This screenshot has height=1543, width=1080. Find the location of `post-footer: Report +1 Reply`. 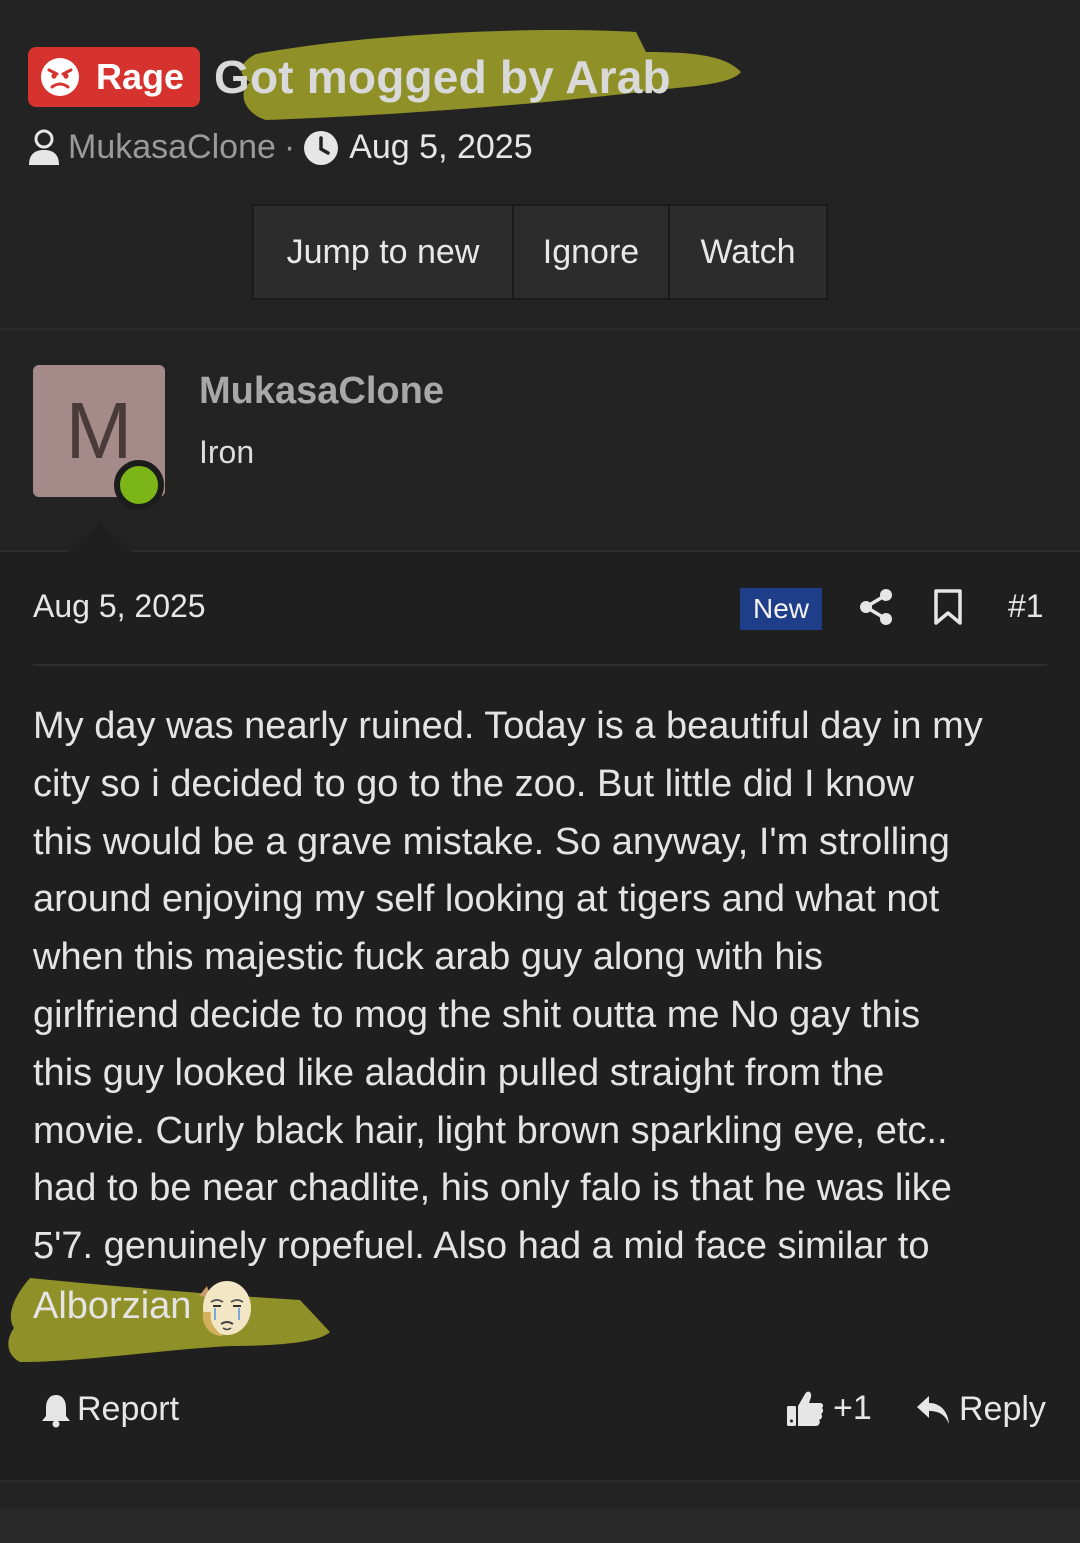

post-footer: Report +1 Reply is located at coordinates (540, 1412).